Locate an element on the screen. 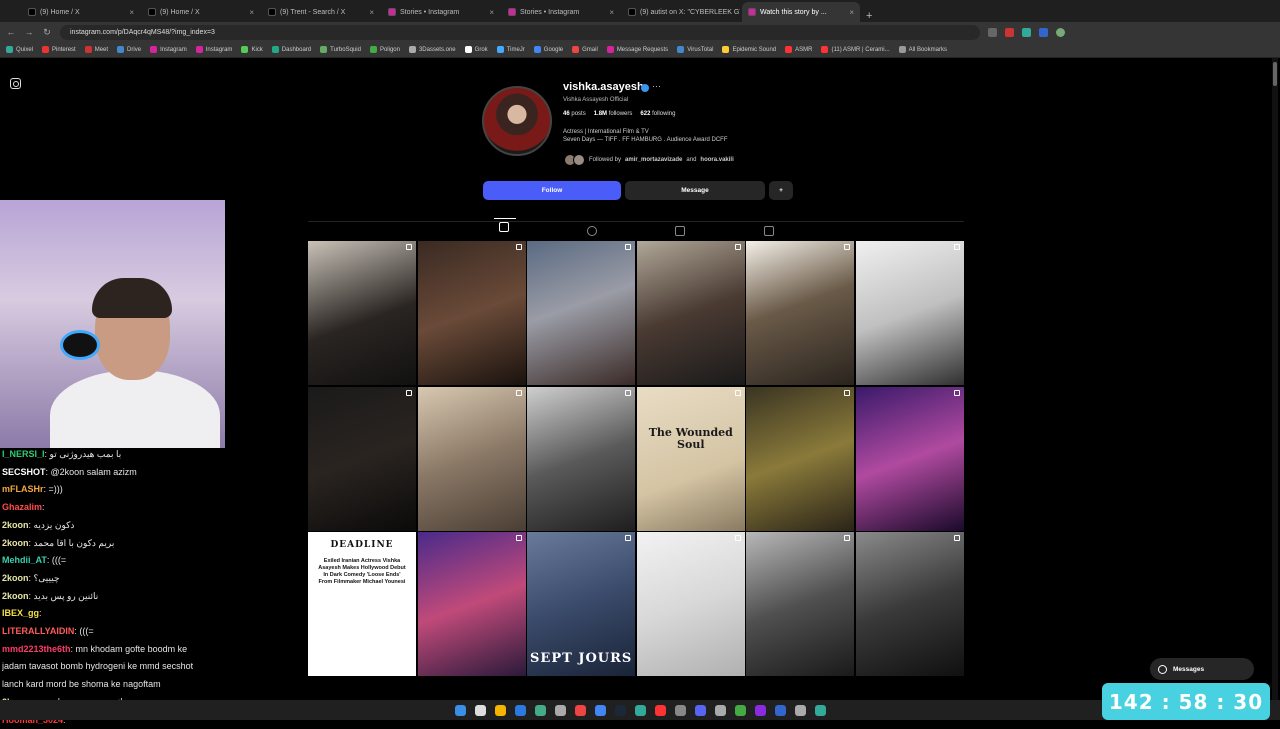 This screenshot has height=729, width=1280. post-thumbnail: SEPT JOURS is located at coordinates (581, 604).